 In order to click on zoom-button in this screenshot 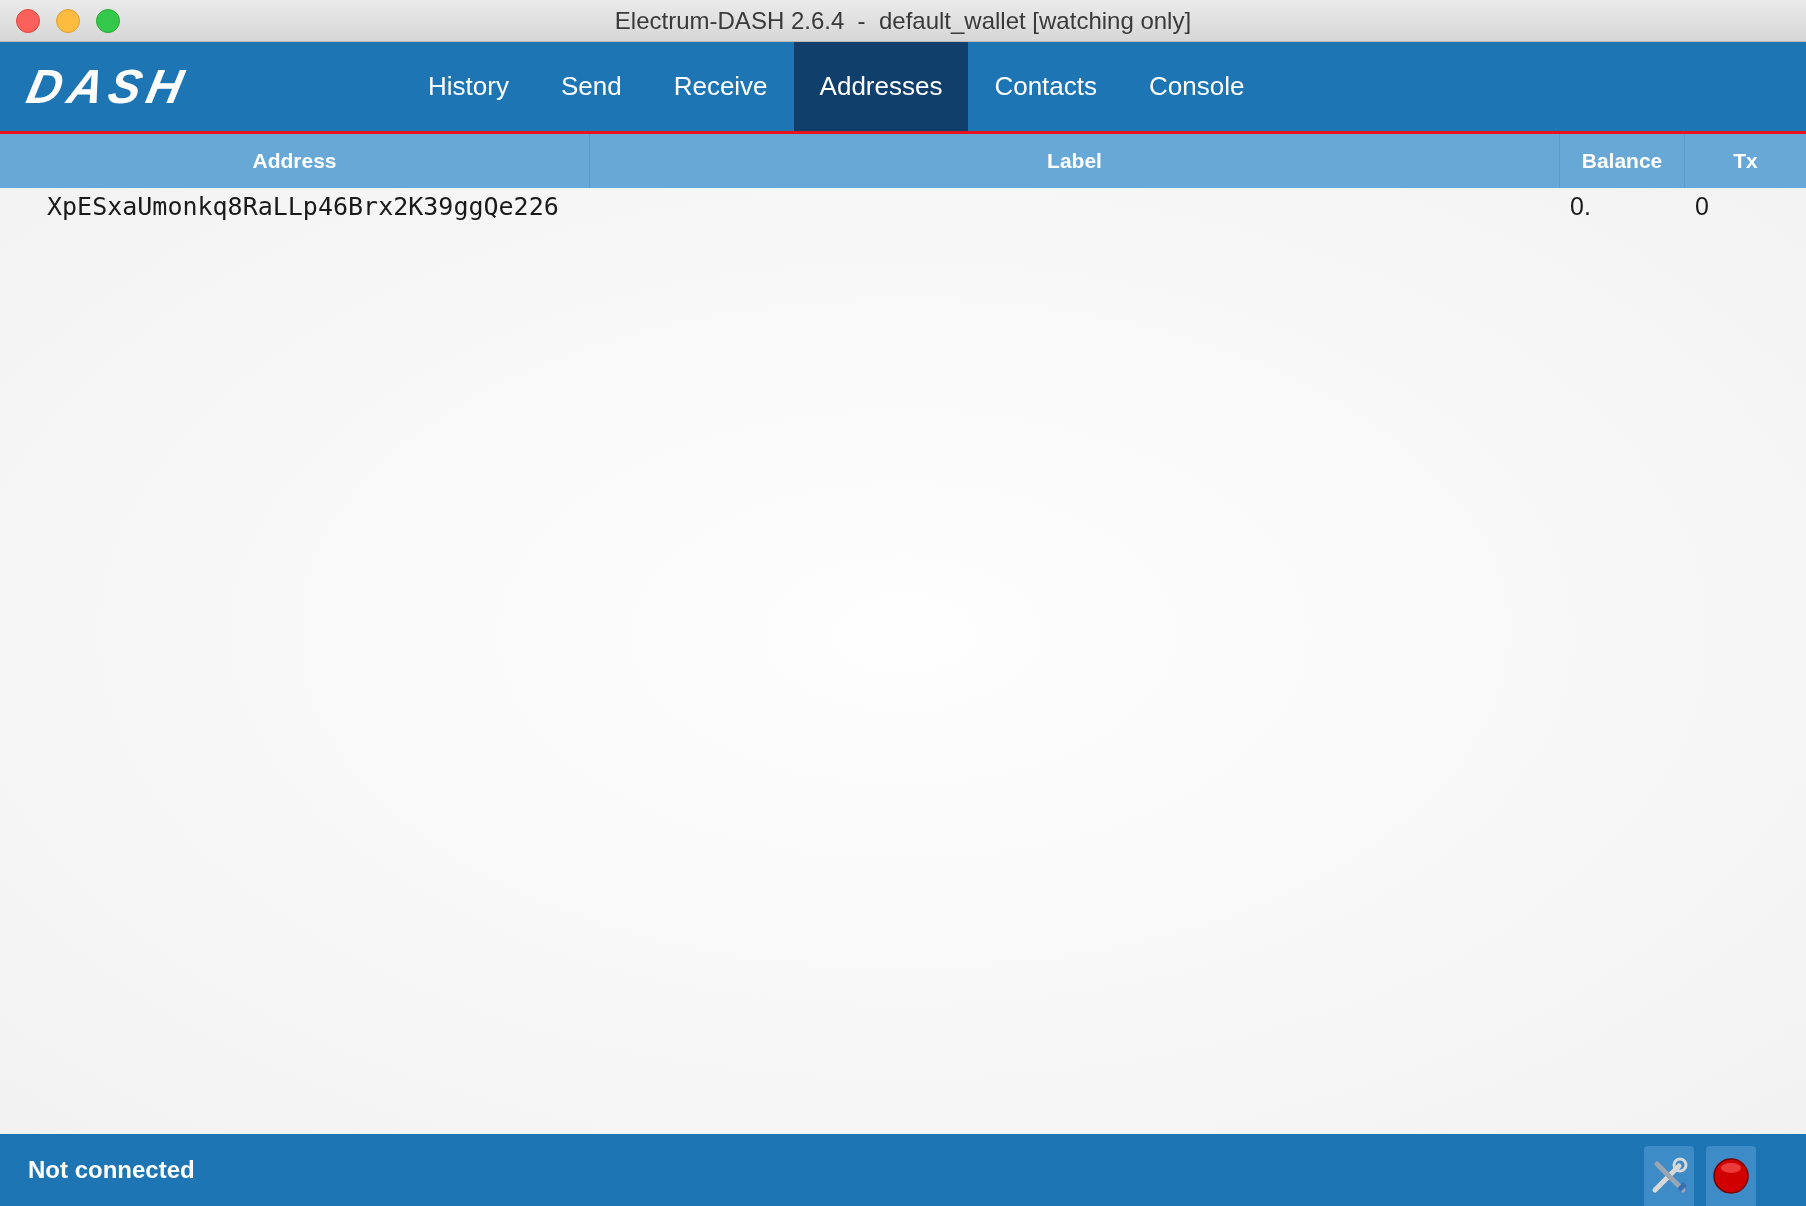, I will do `click(108, 20)`.